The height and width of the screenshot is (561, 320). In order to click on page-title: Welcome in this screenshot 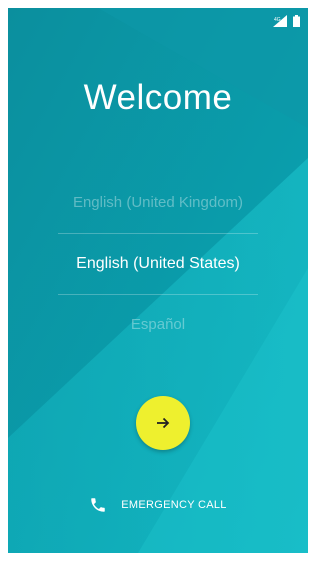, I will do `click(158, 97)`.